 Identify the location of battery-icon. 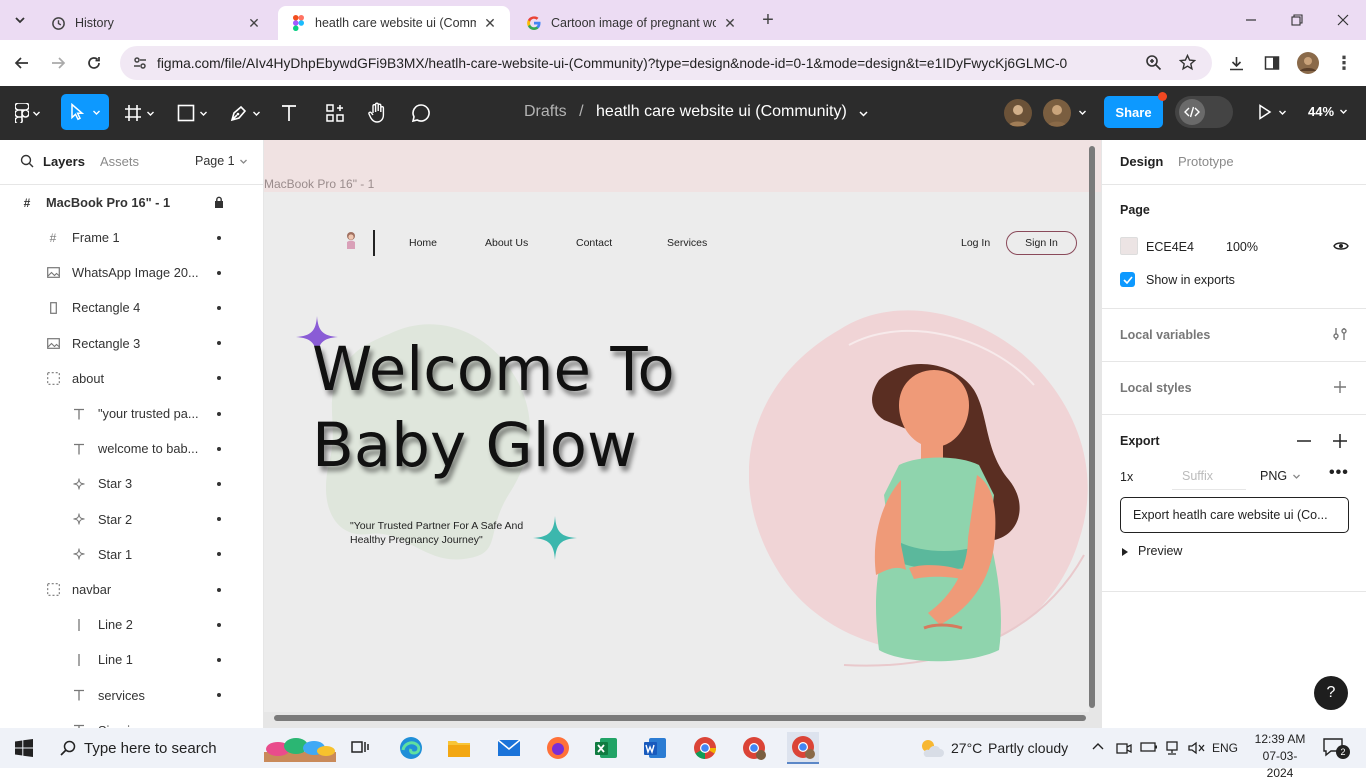
(1149, 747).